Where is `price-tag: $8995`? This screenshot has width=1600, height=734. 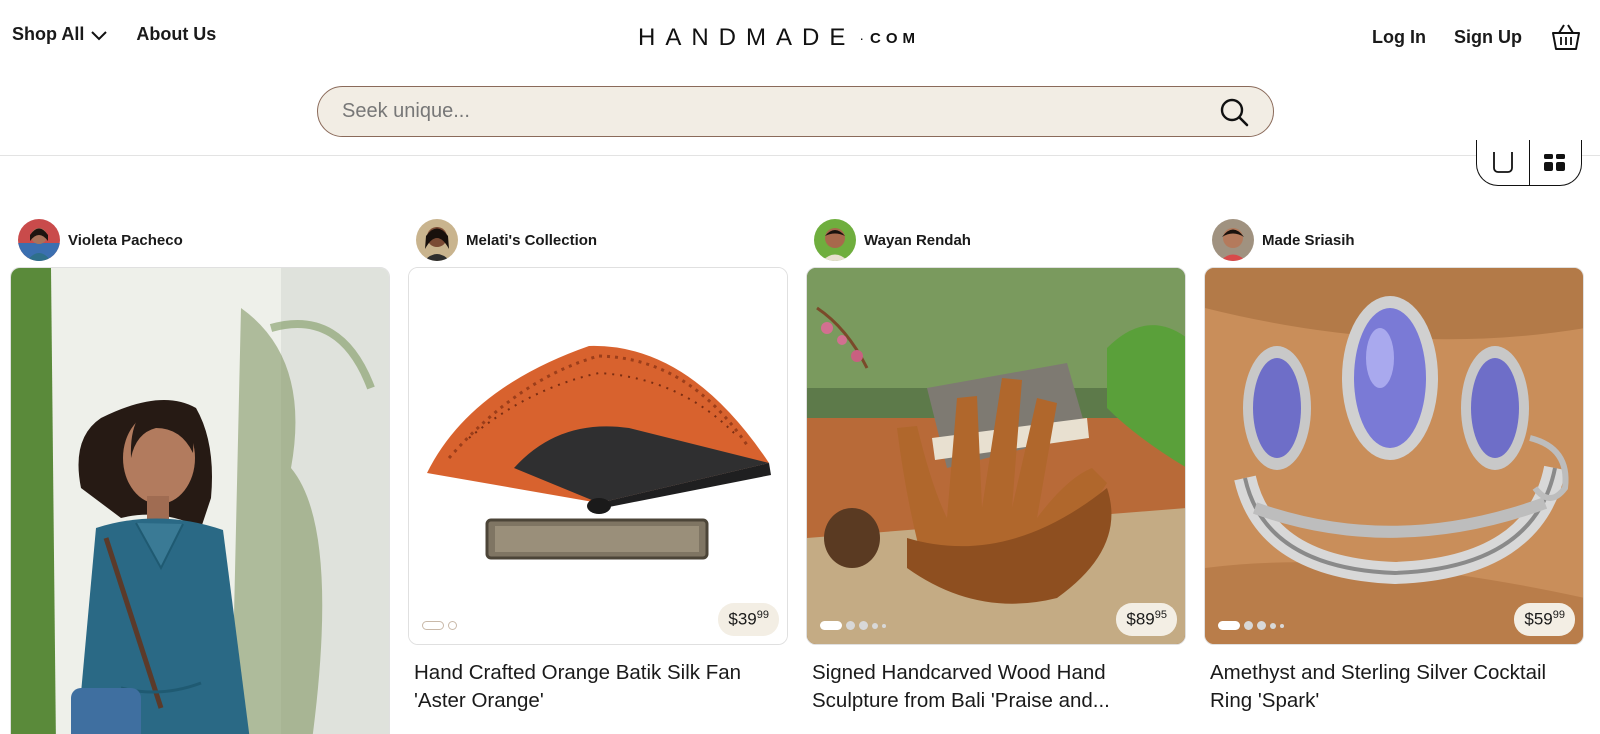
price-tag: $8995 is located at coordinates (1146, 619).